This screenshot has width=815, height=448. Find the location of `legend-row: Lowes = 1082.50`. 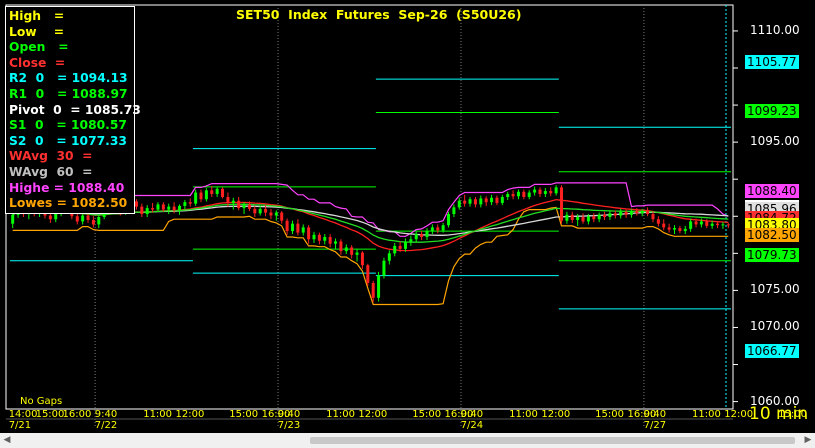

legend-row: Lowes = 1082.50 is located at coordinates (68, 203).